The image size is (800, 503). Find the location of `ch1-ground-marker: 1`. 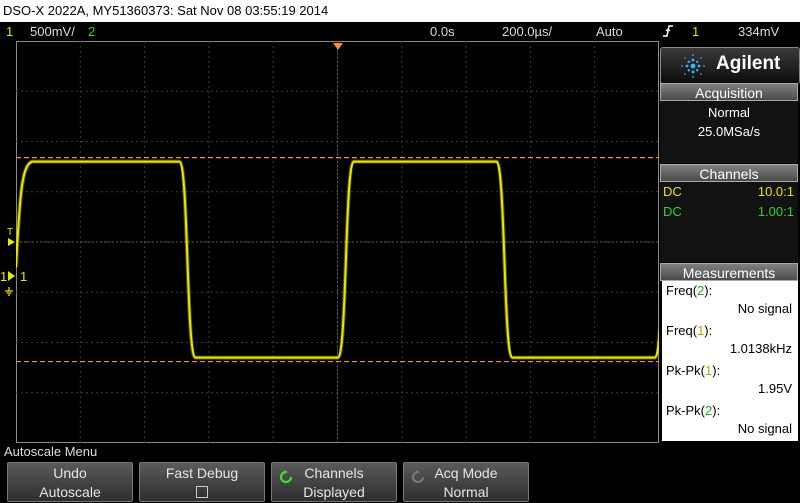

ch1-ground-marker: 1 is located at coordinates (3, 276).